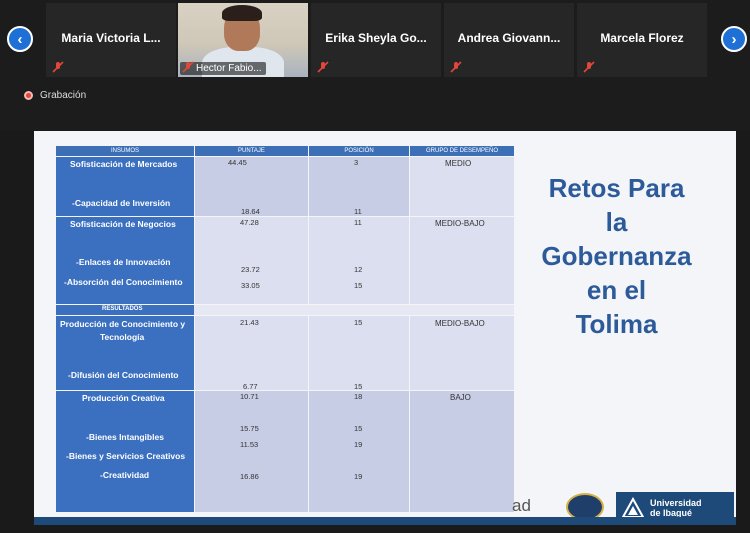 This screenshot has height=533, width=750. Describe the element at coordinates (385, 521) in the screenshot. I see `slide-footer-band` at that location.